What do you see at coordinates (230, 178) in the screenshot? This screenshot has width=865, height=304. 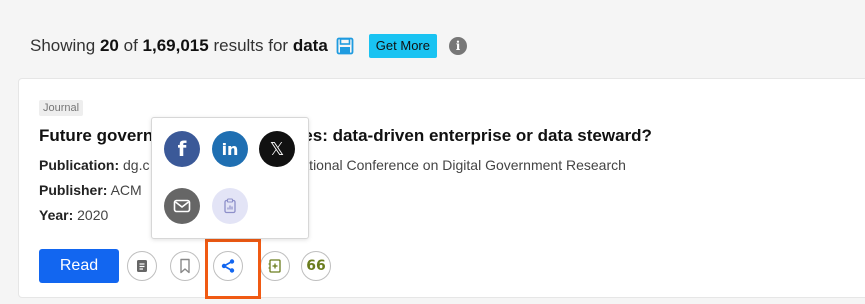 I see `share-popup: f in 𝕏` at bounding box center [230, 178].